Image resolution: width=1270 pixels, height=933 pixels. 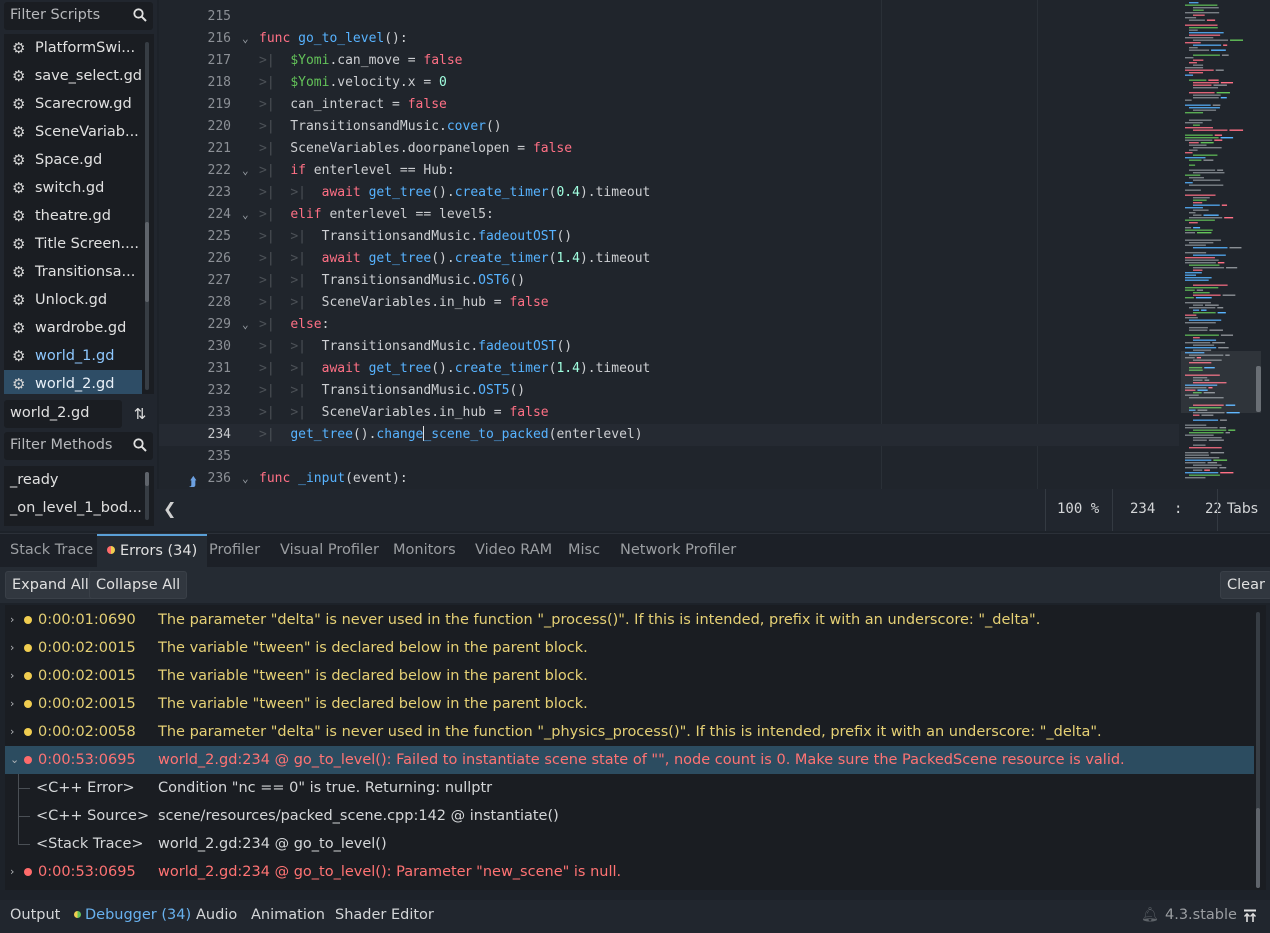 I want to click on code-line: 216 ⌄ func go_to_level():, so click(x=669, y=39).